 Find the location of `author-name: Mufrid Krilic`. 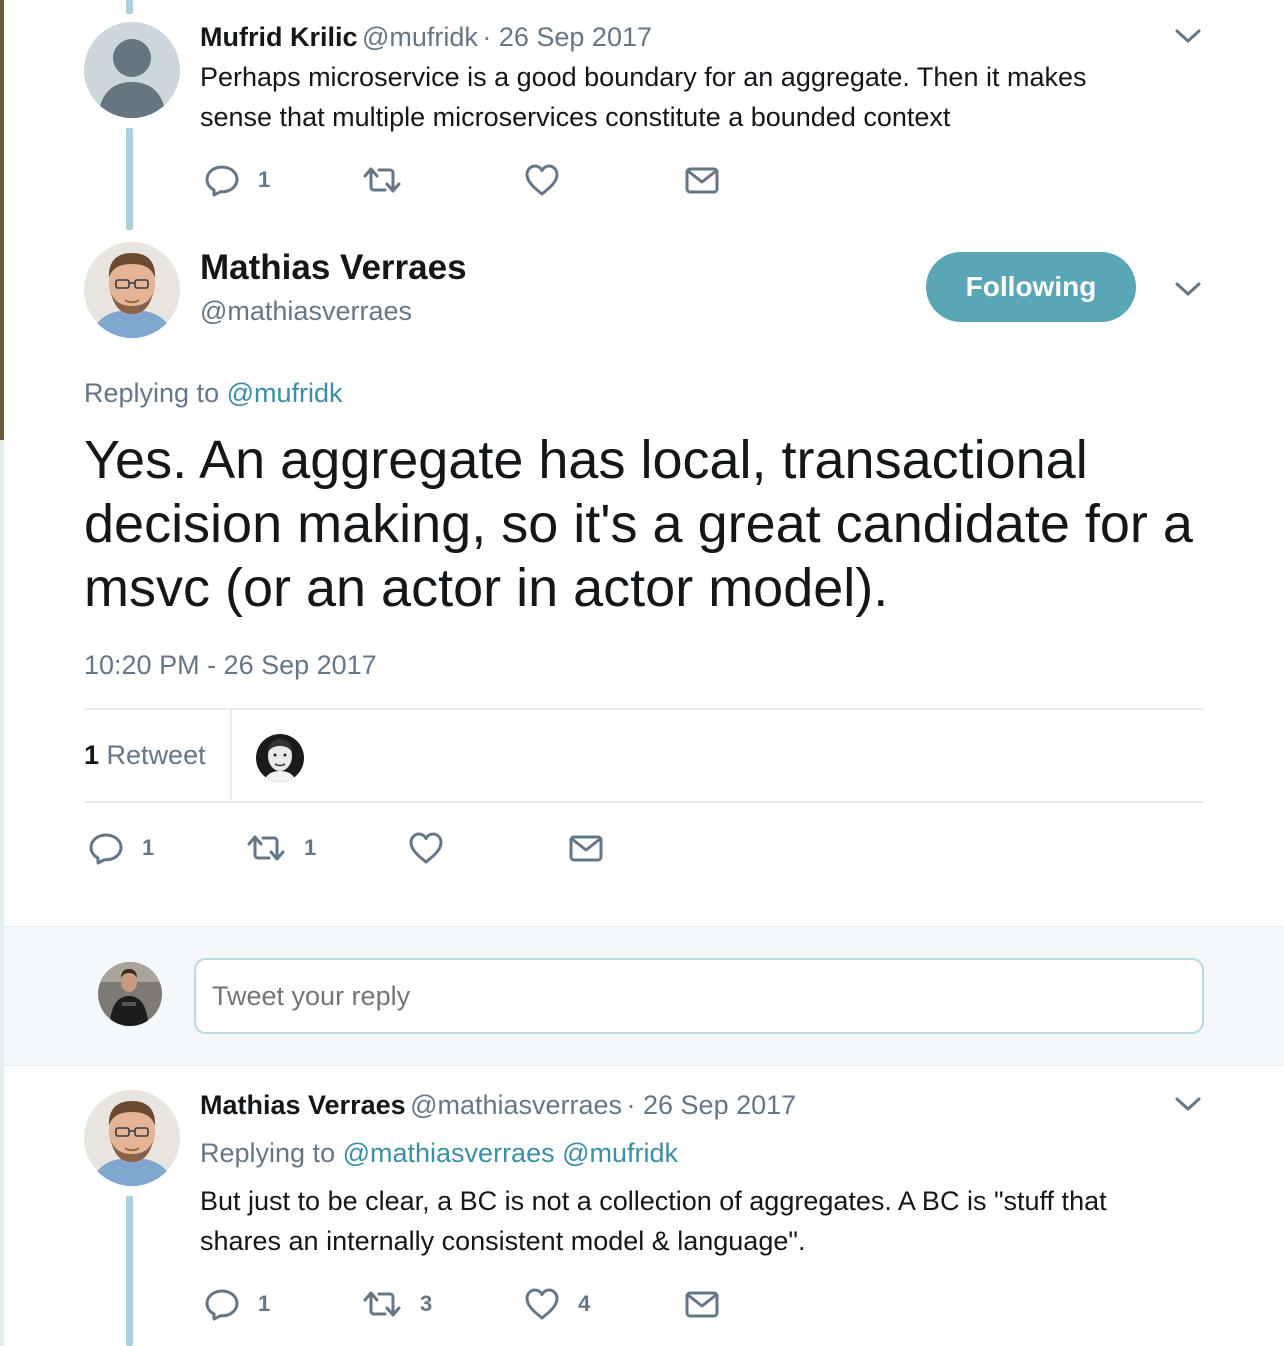

author-name: Mufrid Krilic is located at coordinates (279, 37).